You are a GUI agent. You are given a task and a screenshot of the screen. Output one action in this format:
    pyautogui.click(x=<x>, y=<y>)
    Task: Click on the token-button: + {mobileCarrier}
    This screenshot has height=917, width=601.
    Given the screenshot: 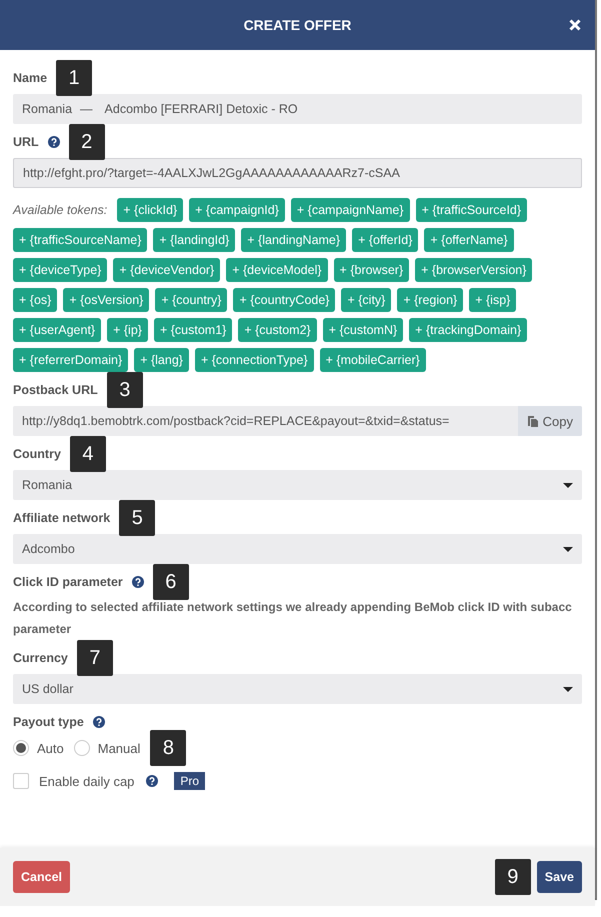 What is the action you would take?
    pyautogui.click(x=373, y=360)
    